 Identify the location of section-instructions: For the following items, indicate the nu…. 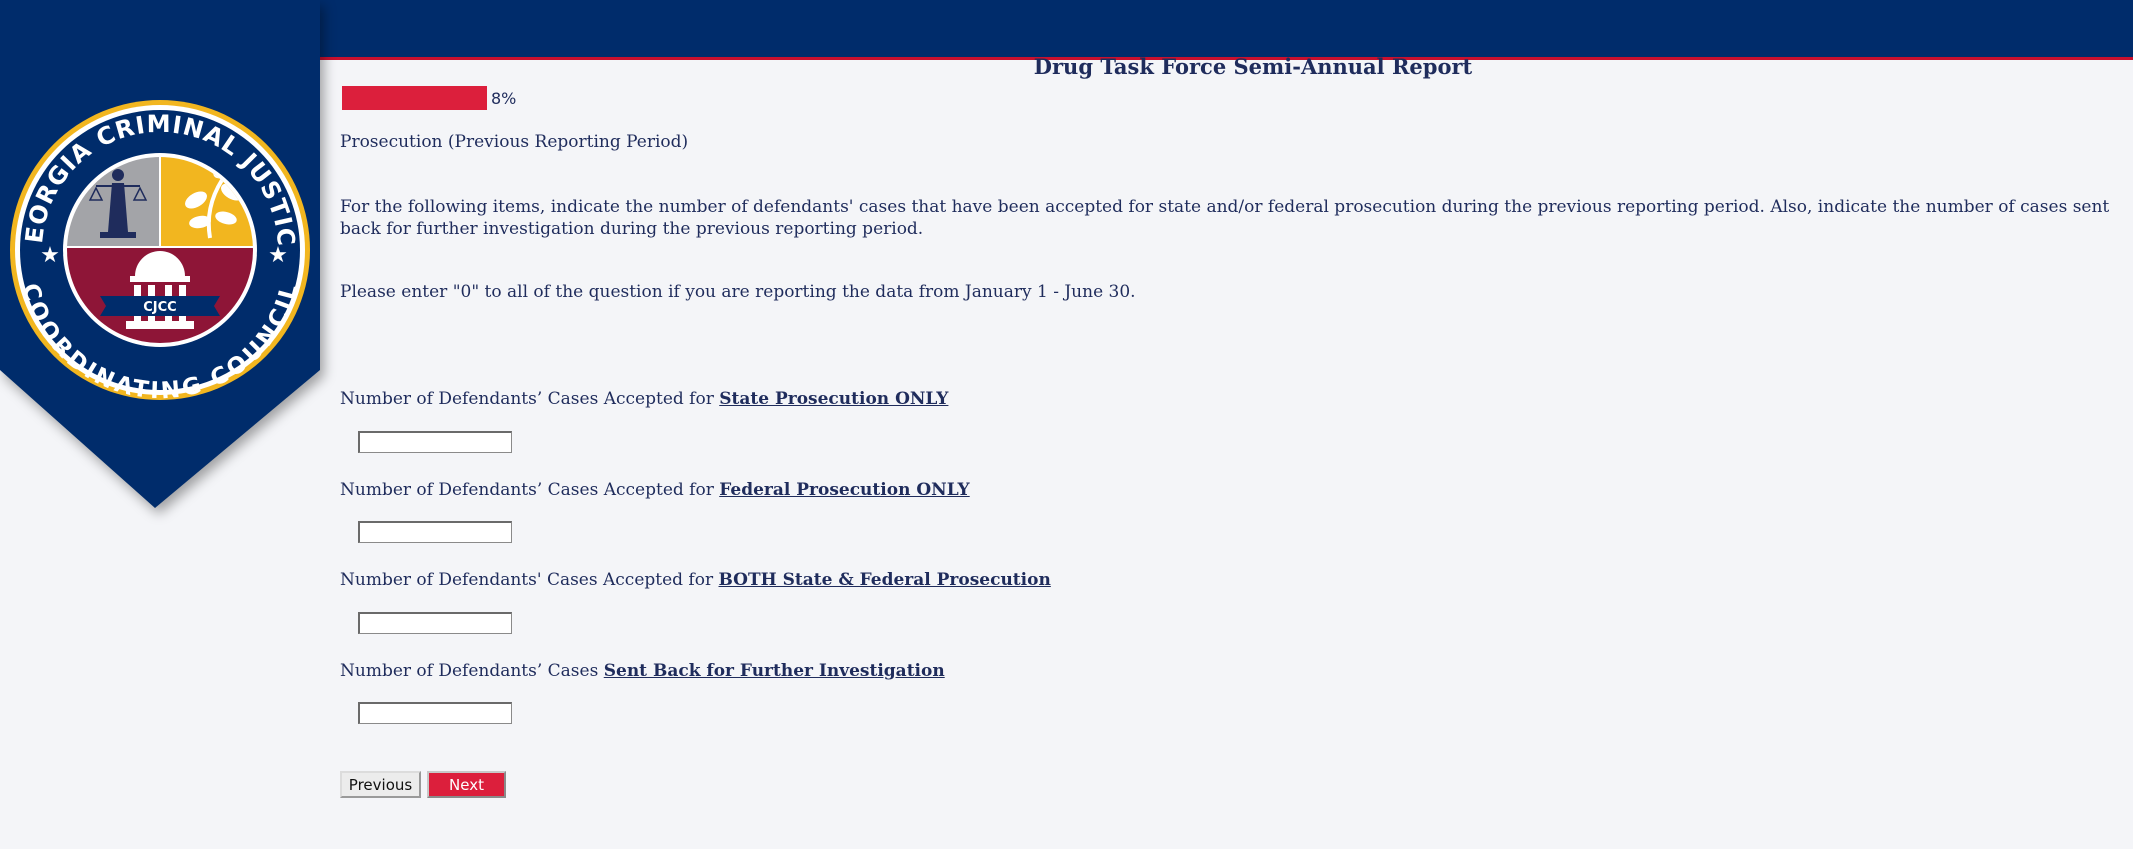
(1225, 218).